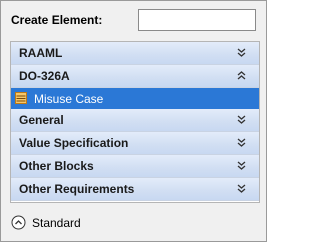  What do you see at coordinates (77, 189) in the screenshot?
I see `group-label: Other Requirements` at bounding box center [77, 189].